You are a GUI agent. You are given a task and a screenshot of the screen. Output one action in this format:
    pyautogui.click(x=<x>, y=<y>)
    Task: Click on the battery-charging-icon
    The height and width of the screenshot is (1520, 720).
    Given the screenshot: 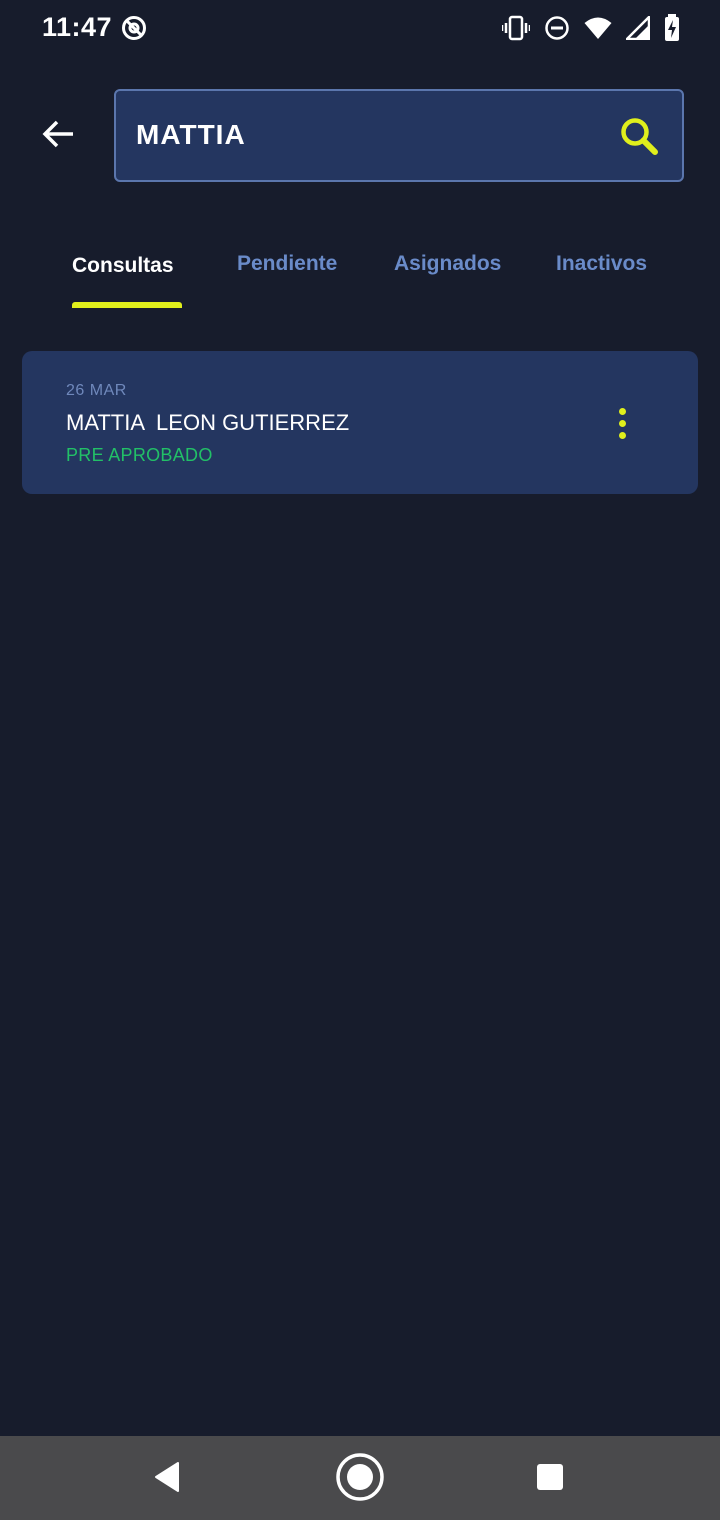 What is the action you would take?
    pyautogui.click(x=672, y=28)
    